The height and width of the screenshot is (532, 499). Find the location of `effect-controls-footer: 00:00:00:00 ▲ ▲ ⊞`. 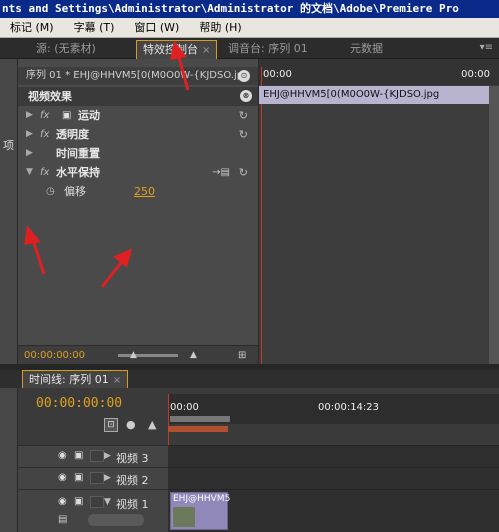

effect-controls-footer: 00:00:00:00 ▲ ▲ ⊞ is located at coordinates (138, 354).